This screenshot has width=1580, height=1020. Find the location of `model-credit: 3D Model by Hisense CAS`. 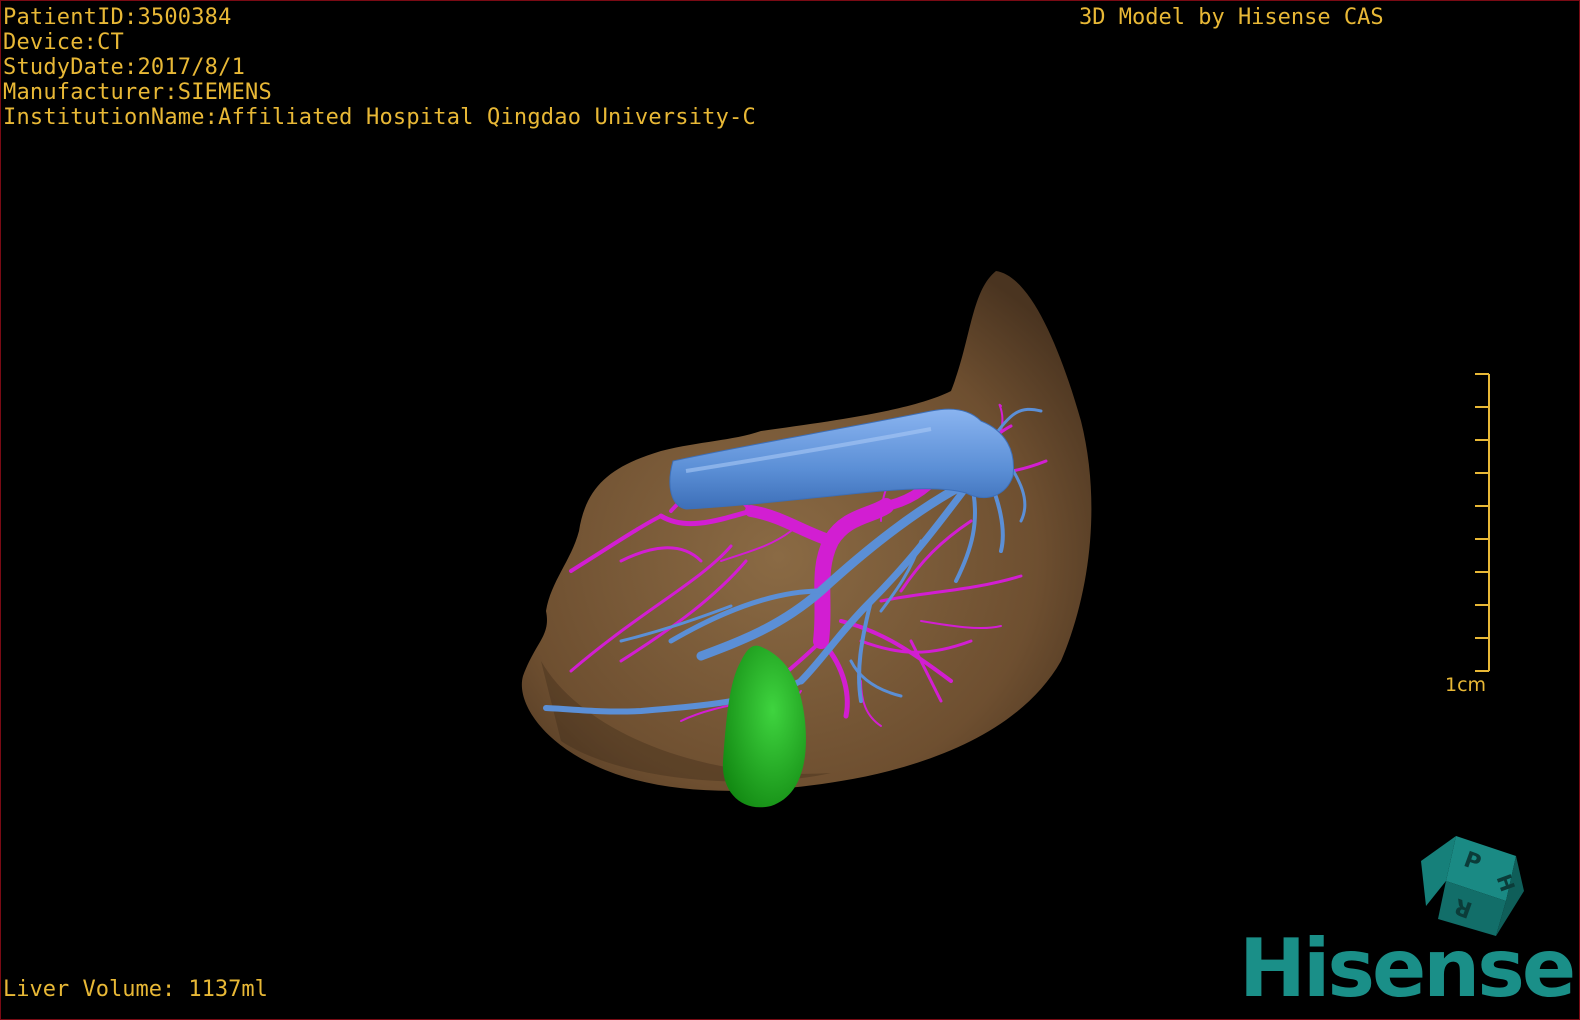

model-credit: 3D Model by Hisense CAS is located at coordinates (1231, 17).